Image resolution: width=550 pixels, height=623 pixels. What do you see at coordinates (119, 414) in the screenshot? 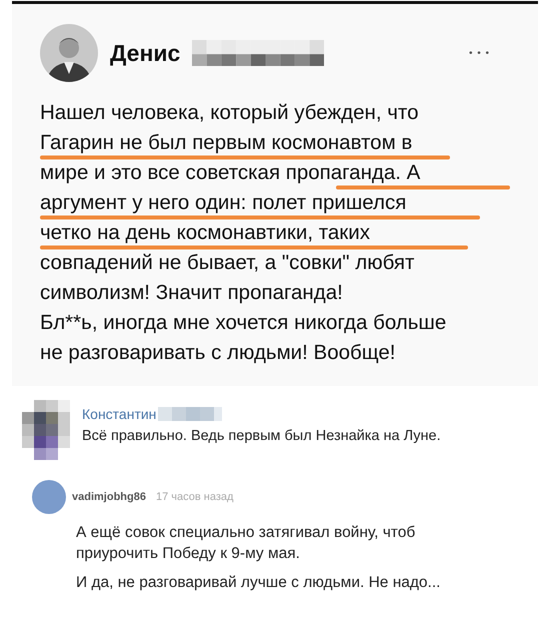
I see `commenter-name: Константин` at bounding box center [119, 414].